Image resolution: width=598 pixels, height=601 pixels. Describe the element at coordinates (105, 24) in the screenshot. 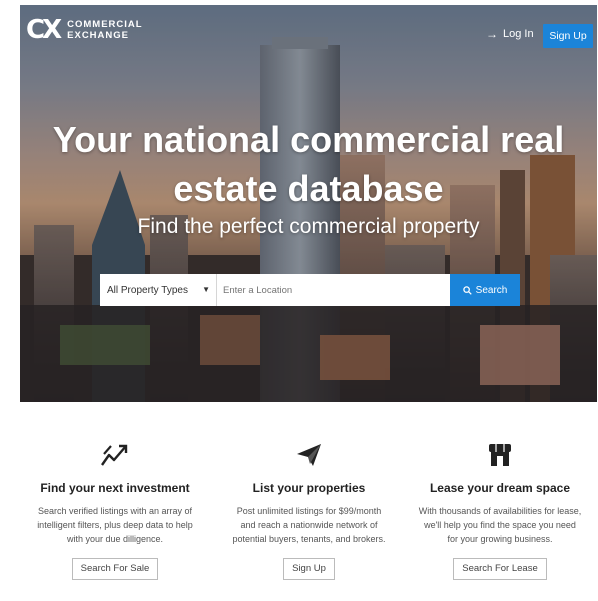

I see `logo-line-1: COMMERCIAL` at that location.